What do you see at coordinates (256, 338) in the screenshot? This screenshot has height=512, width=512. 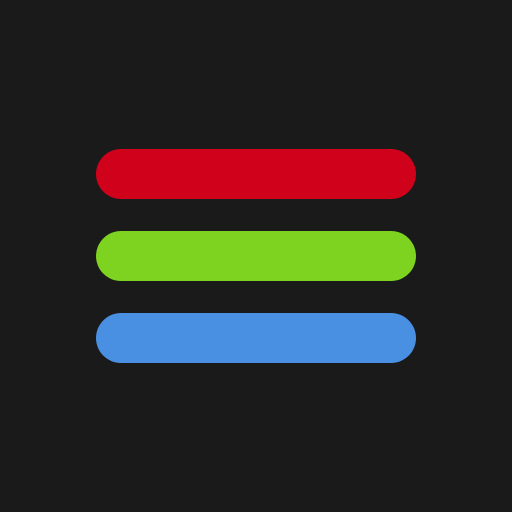 I see `menu-bar-bottom` at bounding box center [256, 338].